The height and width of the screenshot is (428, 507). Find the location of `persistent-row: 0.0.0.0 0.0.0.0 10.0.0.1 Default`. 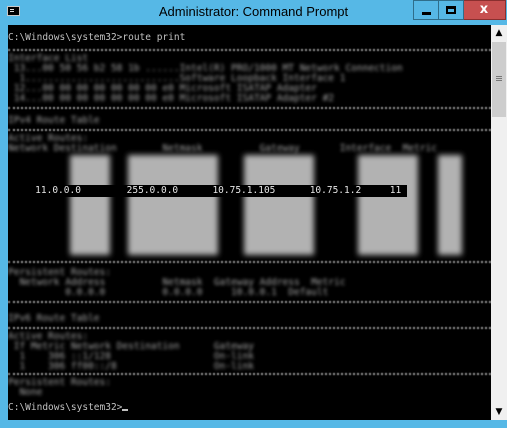

persistent-row: 0.0.0.0 0.0.0.0 10.0.0.1 Default is located at coordinates (168, 292).